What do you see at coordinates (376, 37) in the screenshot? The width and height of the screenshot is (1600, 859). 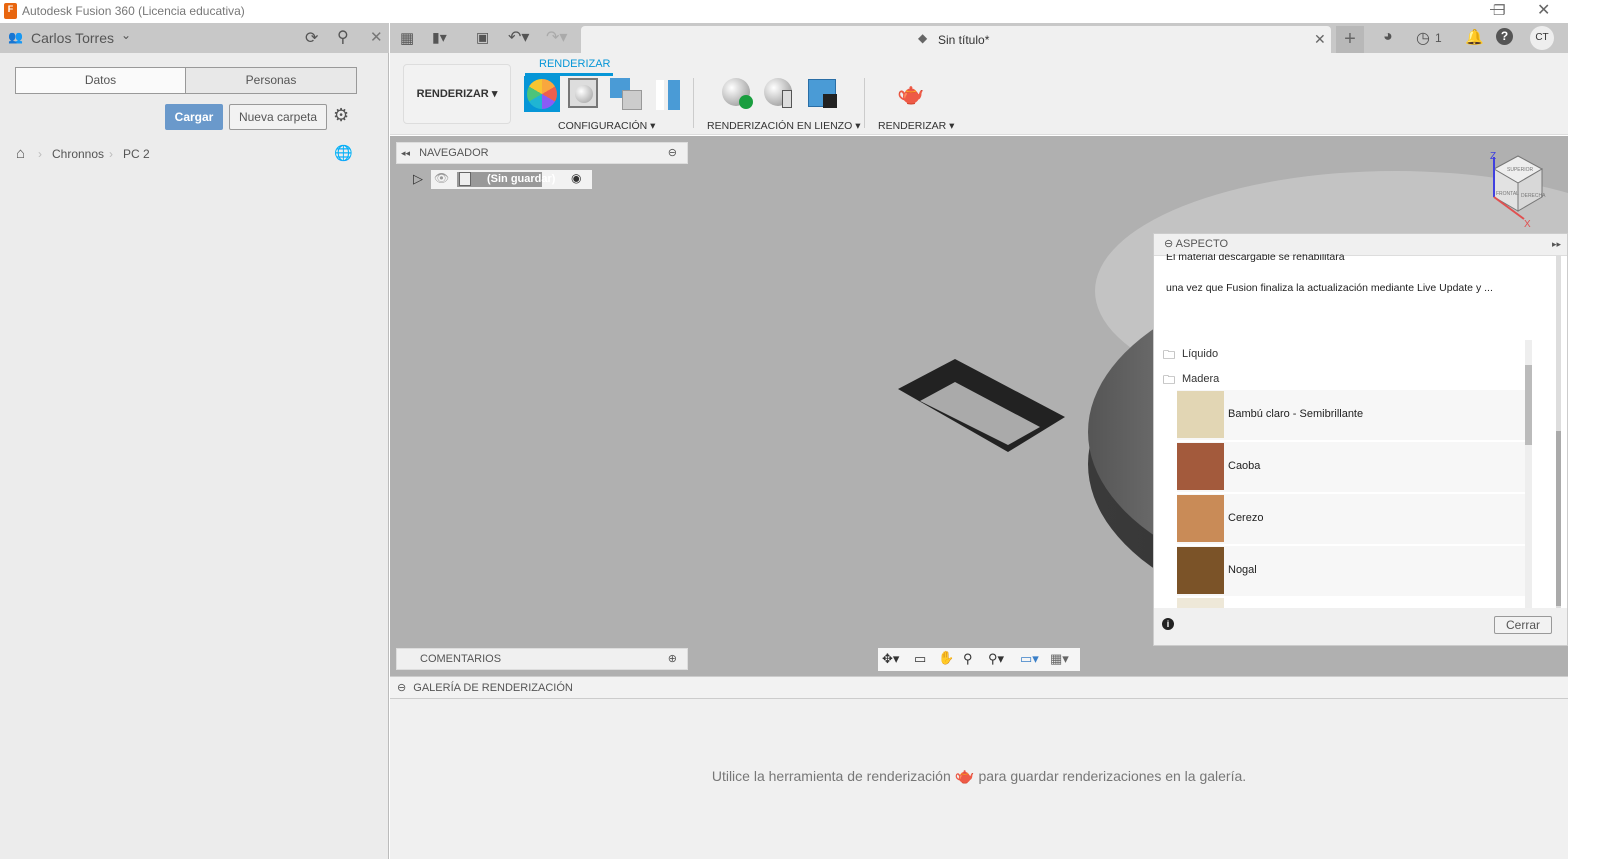 I see `close-panel-icon: ✕` at bounding box center [376, 37].